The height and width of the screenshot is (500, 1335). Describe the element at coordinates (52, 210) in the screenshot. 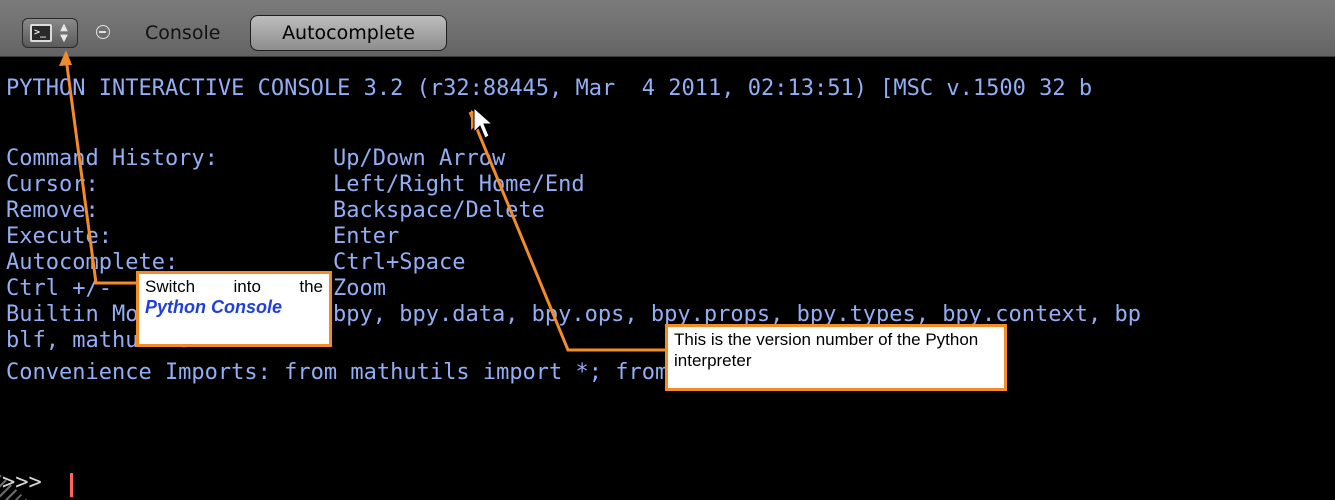

I see `help-key: Remove:` at that location.